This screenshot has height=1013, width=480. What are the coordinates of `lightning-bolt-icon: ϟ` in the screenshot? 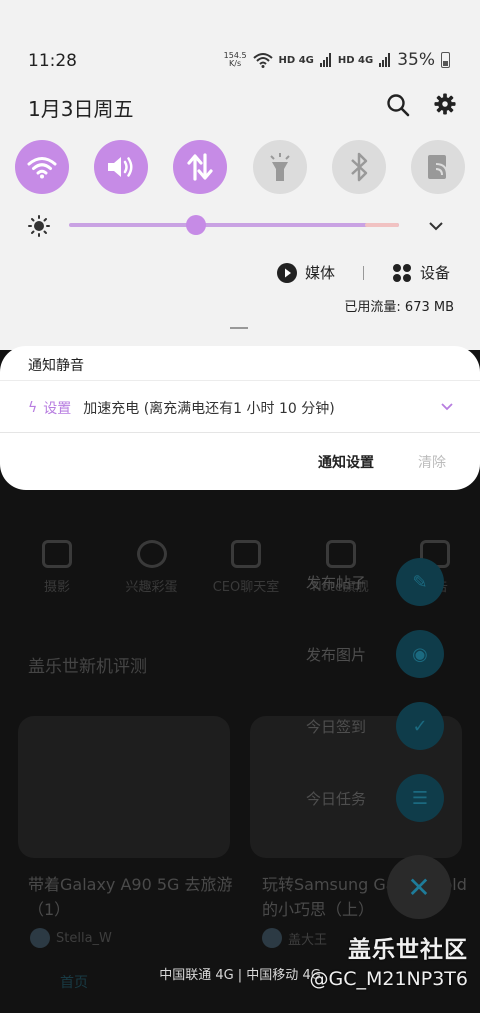 It's located at (33, 408).